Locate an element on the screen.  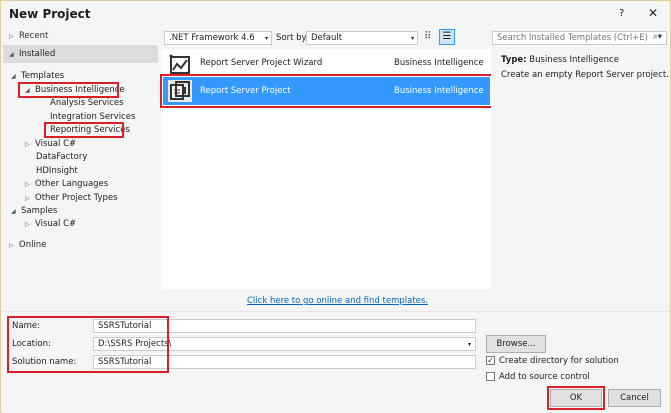
template-description: Create an empty Report Server project. is located at coordinates (585, 75).